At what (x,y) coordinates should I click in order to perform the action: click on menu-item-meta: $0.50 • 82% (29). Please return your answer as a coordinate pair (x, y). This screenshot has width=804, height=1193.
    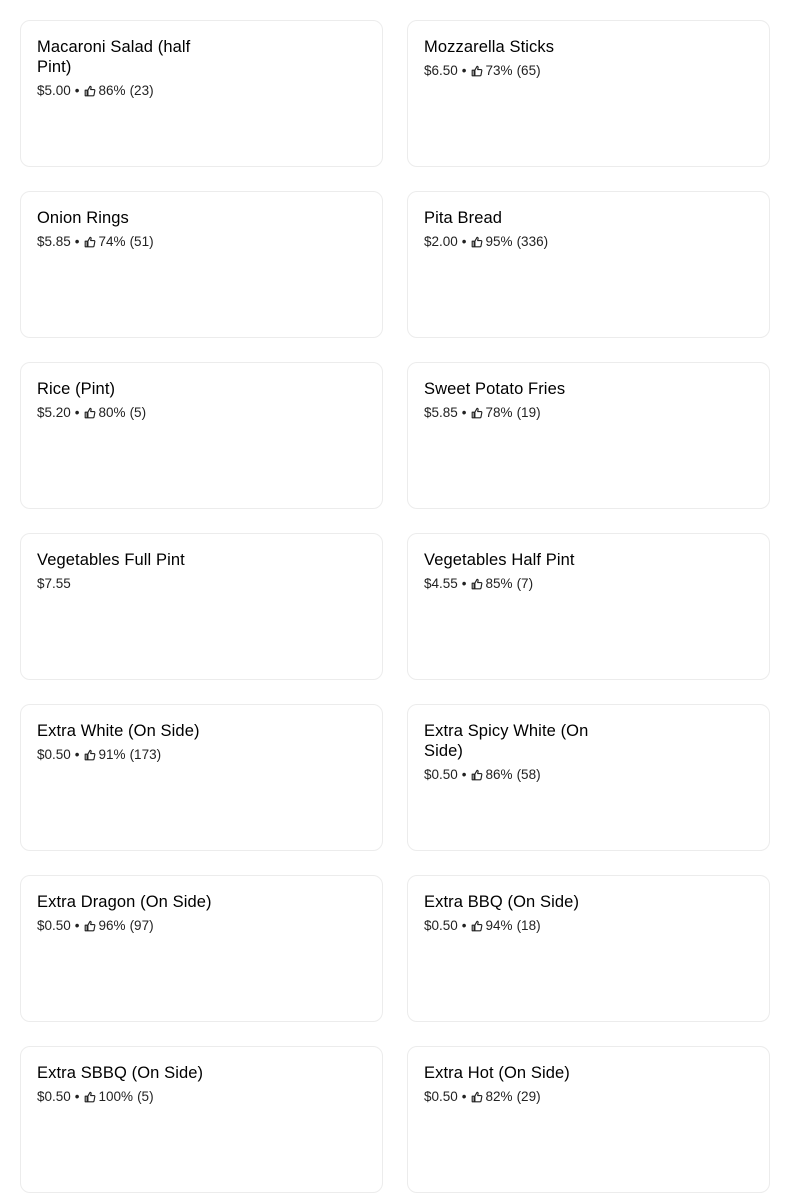
    Looking at the image, I should click on (588, 1097).